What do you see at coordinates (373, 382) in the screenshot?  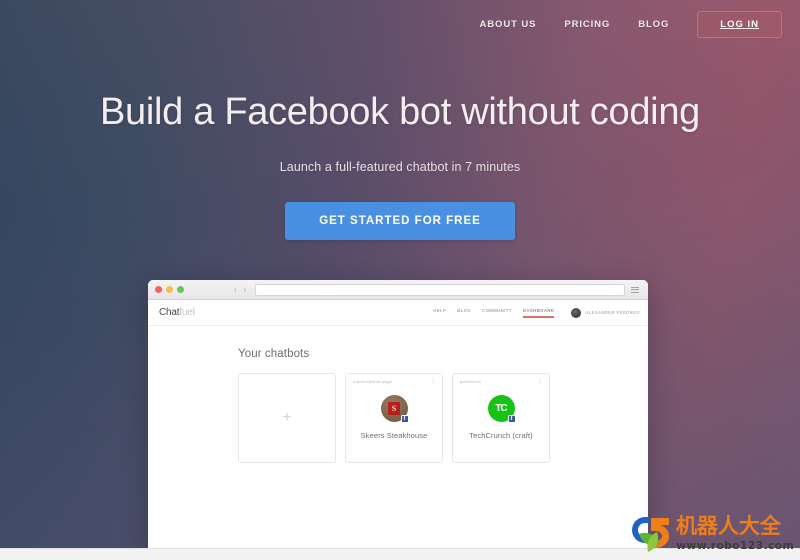 I see `card-status-badge: connected to page` at bounding box center [373, 382].